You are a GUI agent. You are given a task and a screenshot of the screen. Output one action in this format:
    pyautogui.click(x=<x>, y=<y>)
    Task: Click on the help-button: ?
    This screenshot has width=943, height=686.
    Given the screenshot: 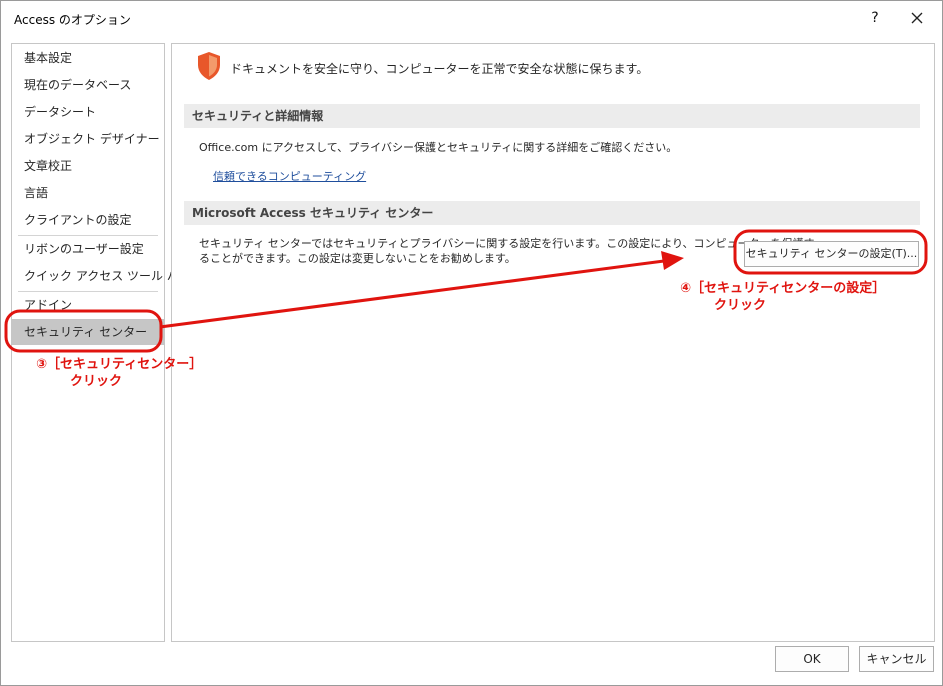 What is the action you would take?
    pyautogui.click(x=875, y=18)
    